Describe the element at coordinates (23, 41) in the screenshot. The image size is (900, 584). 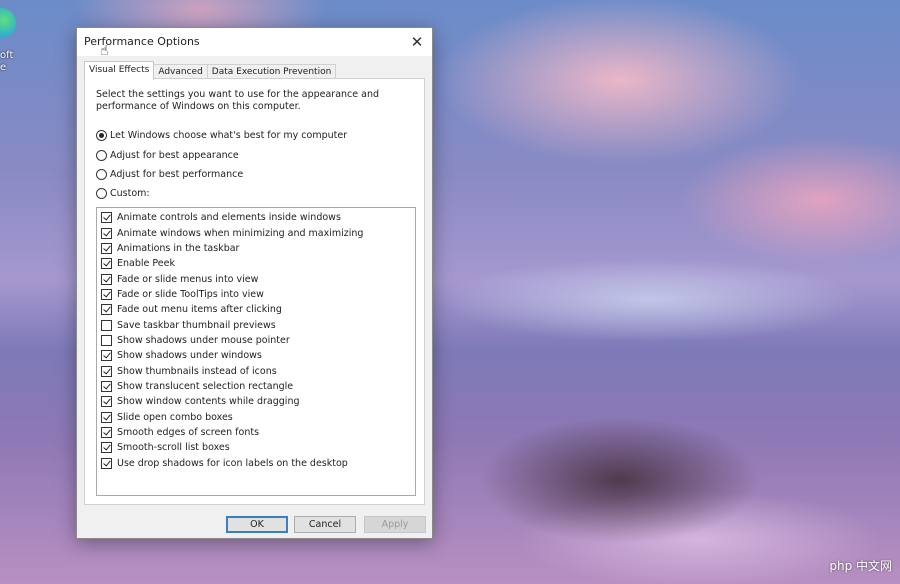
I see `desktop-app-icon: oft e` at that location.